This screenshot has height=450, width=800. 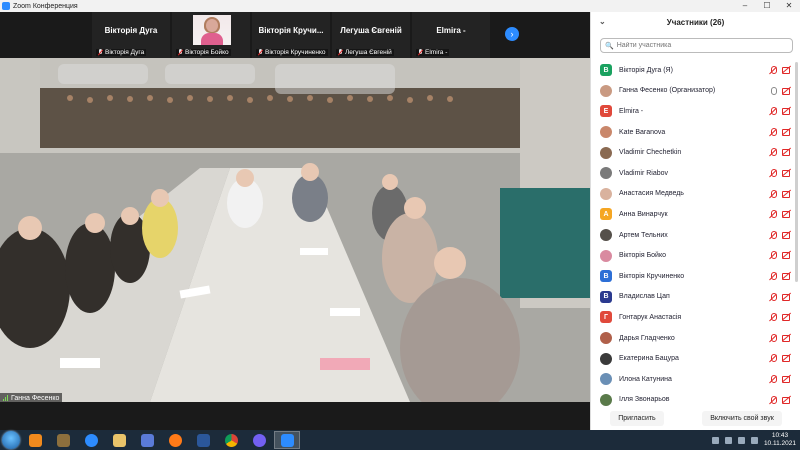 I want to click on tile-footer-name: Elmira -, so click(x=436, y=52).